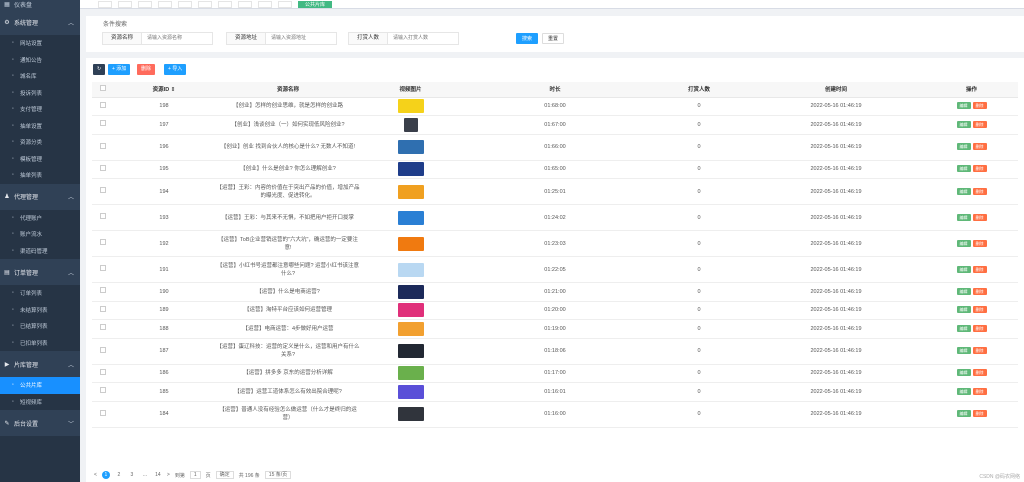 This screenshot has height=482, width=1024. I want to click on page-number: 1, so click(105, 475).